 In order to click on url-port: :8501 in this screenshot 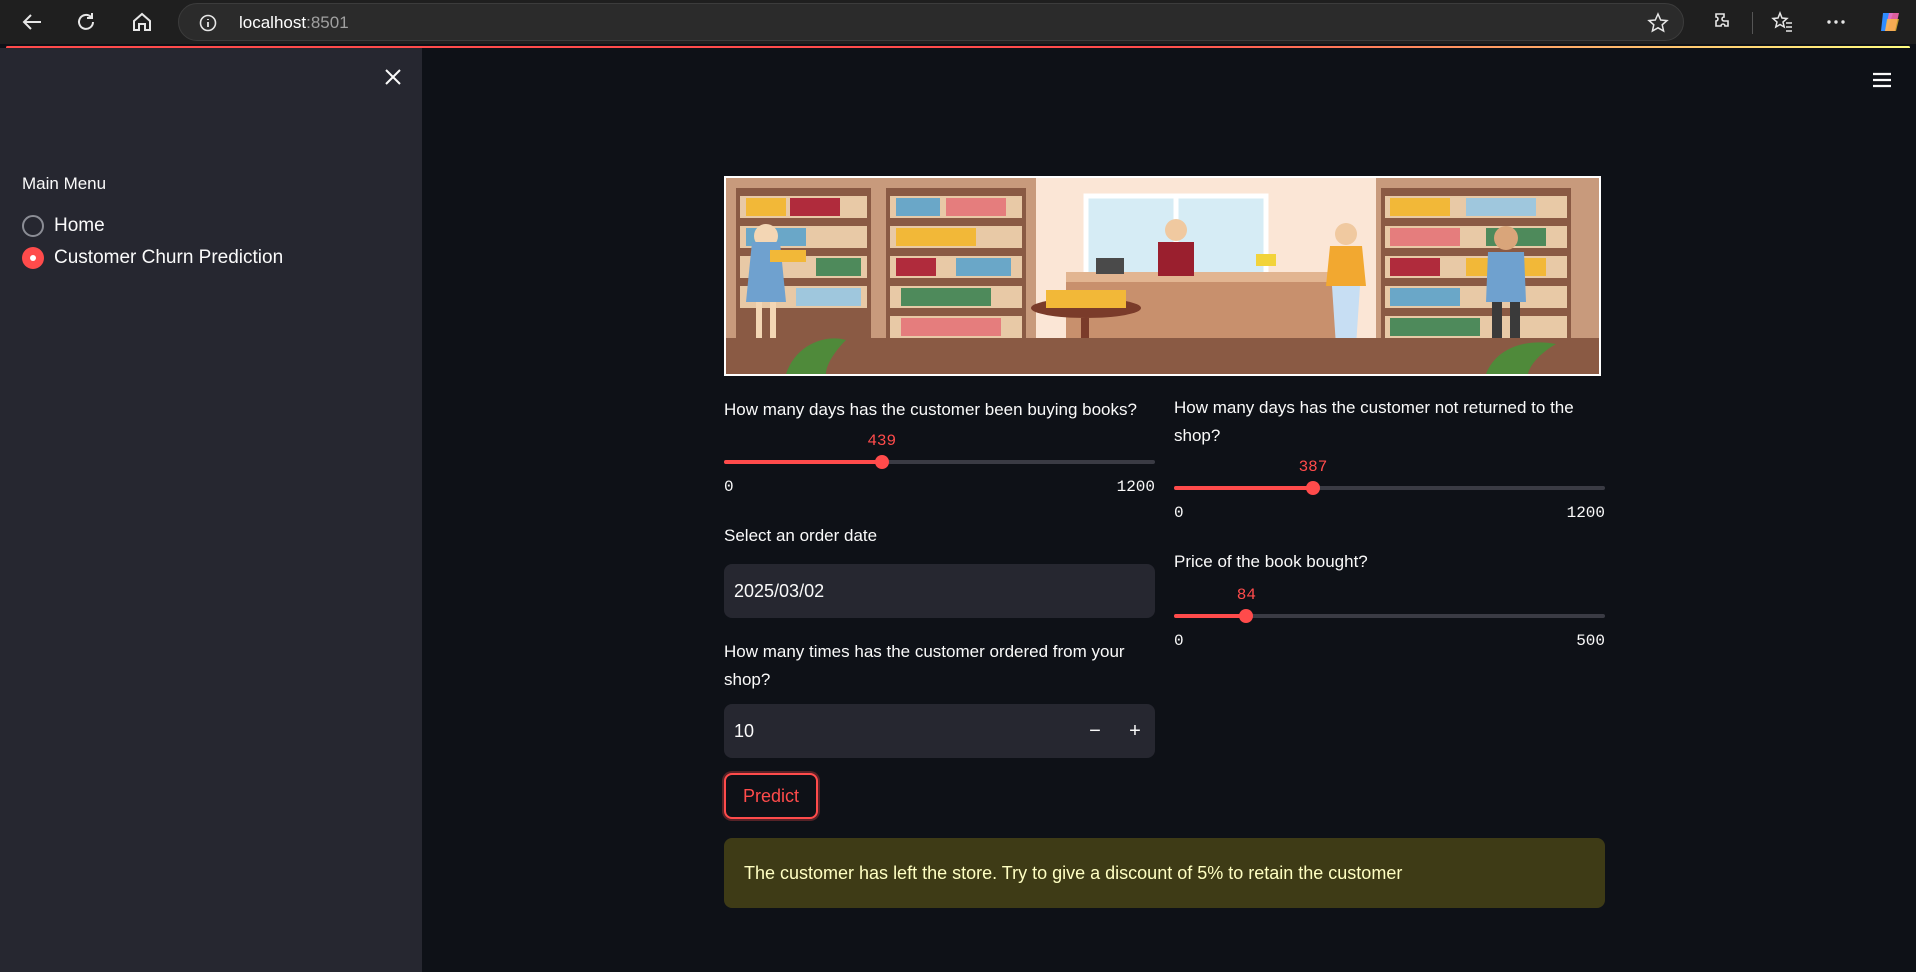, I will do `click(327, 22)`.